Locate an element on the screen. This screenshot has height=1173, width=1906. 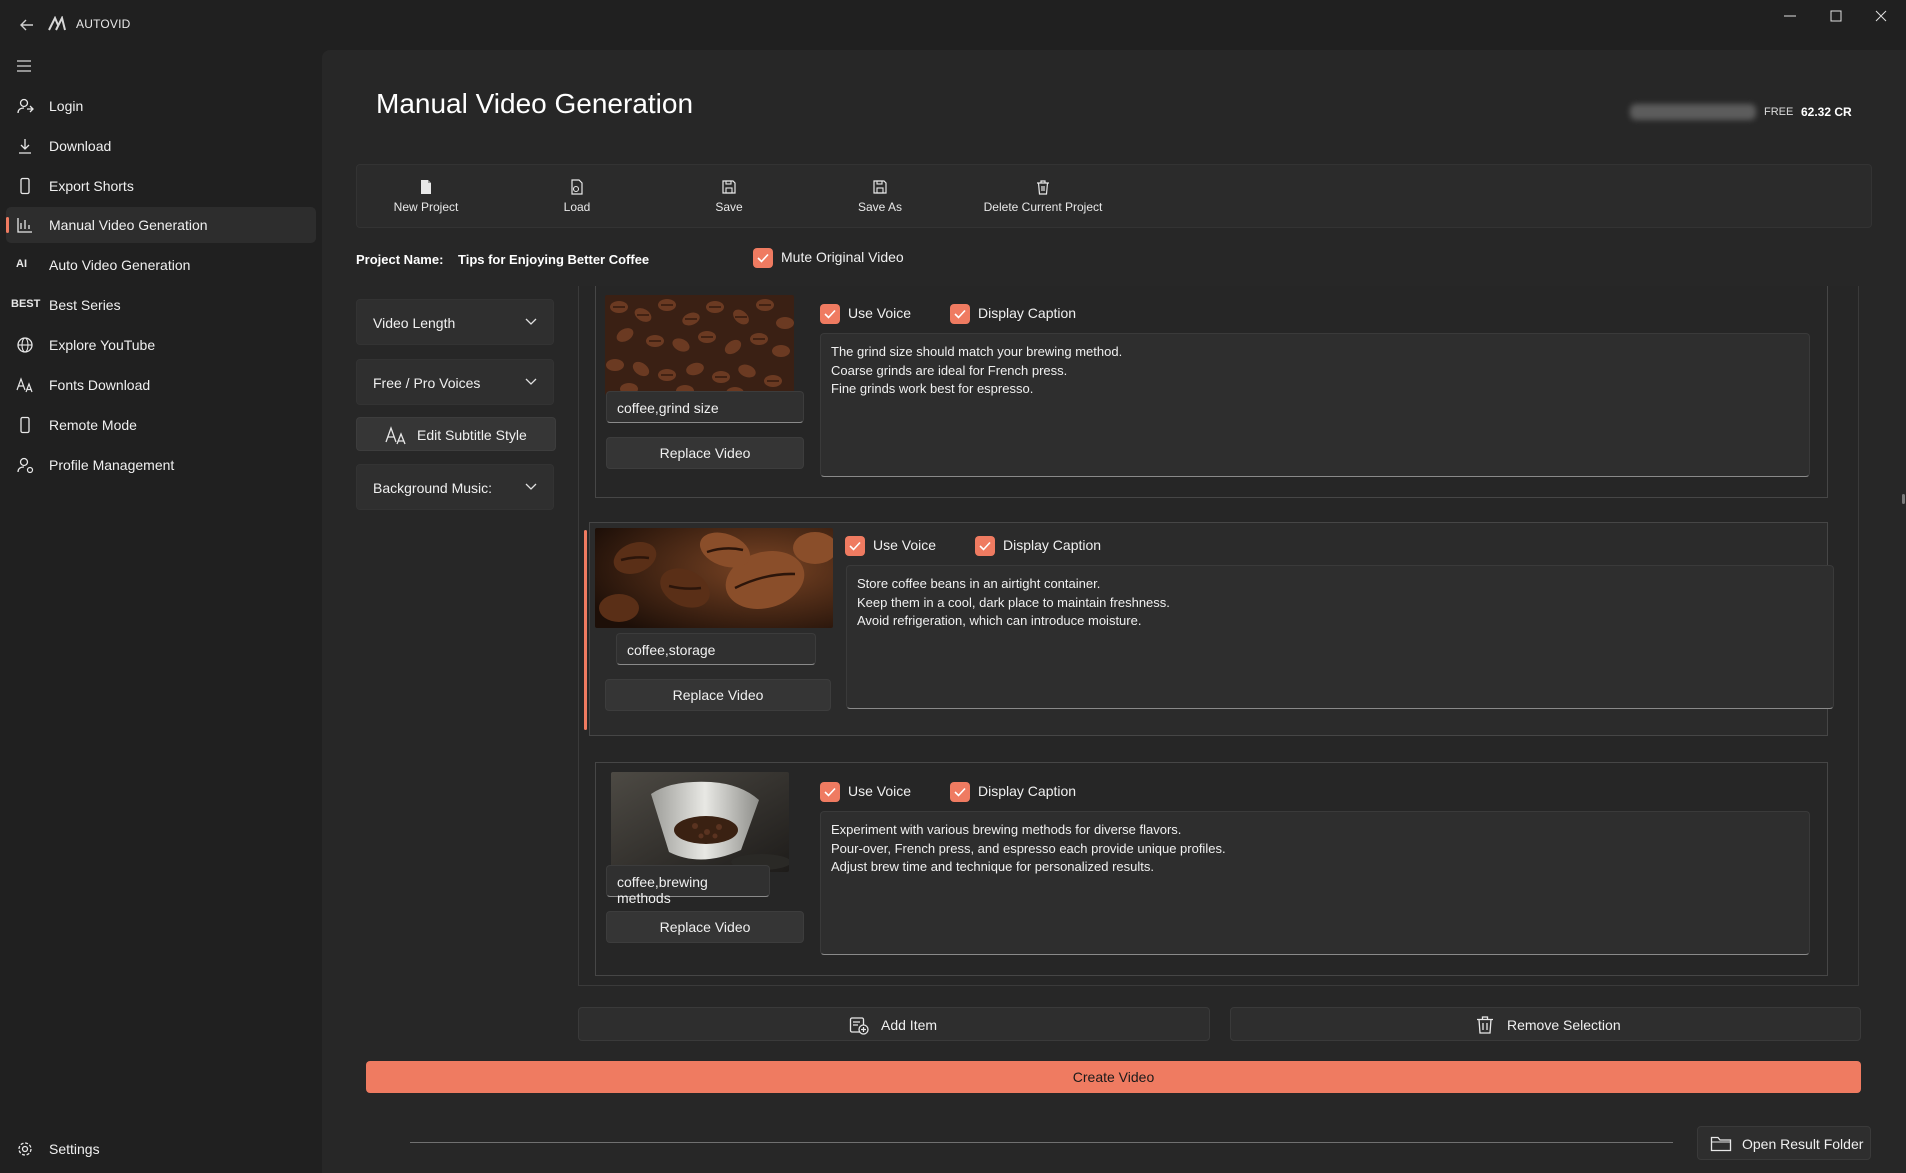
sidebar-item-label: Fonts Download is located at coordinates (100, 385).